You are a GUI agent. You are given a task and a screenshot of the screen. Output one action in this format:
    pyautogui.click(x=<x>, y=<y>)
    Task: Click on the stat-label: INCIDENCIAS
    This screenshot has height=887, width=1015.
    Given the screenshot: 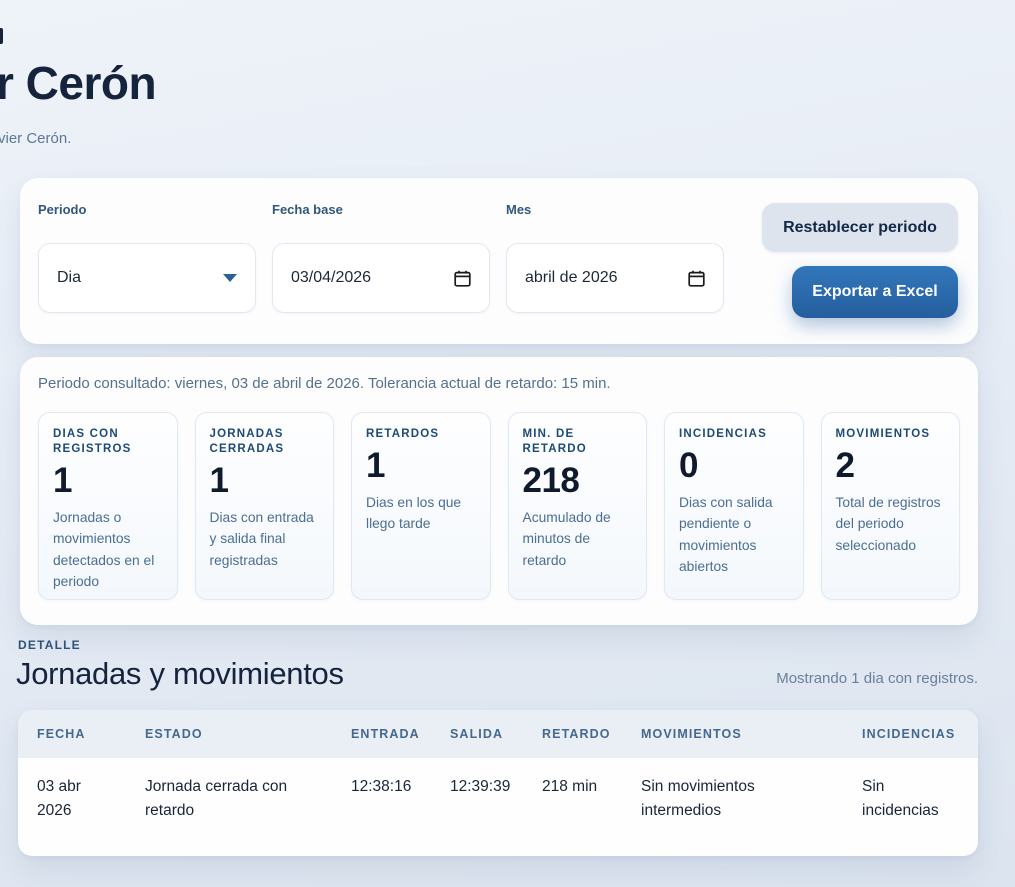 What is the action you would take?
    pyautogui.click(x=723, y=434)
    